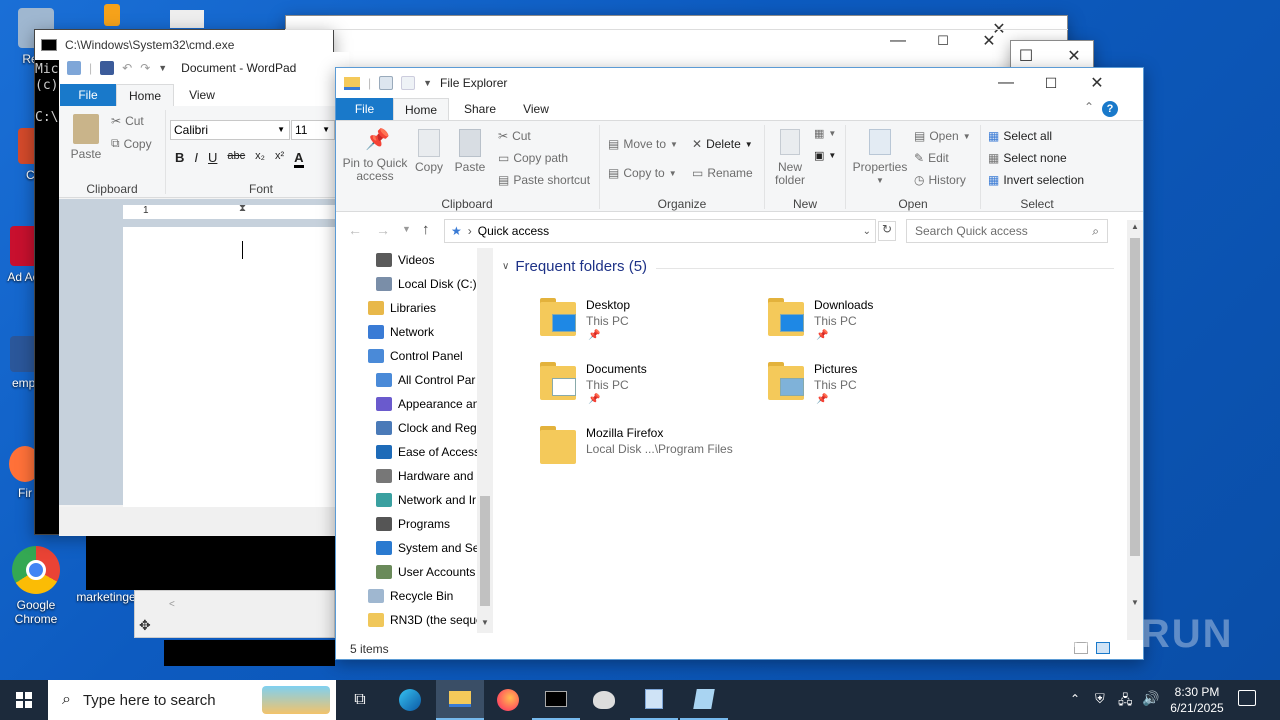 The image size is (1280, 720). What do you see at coordinates (313, 130) in the screenshot?
I see `font-size-select: 11 ▼` at bounding box center [313, 130].